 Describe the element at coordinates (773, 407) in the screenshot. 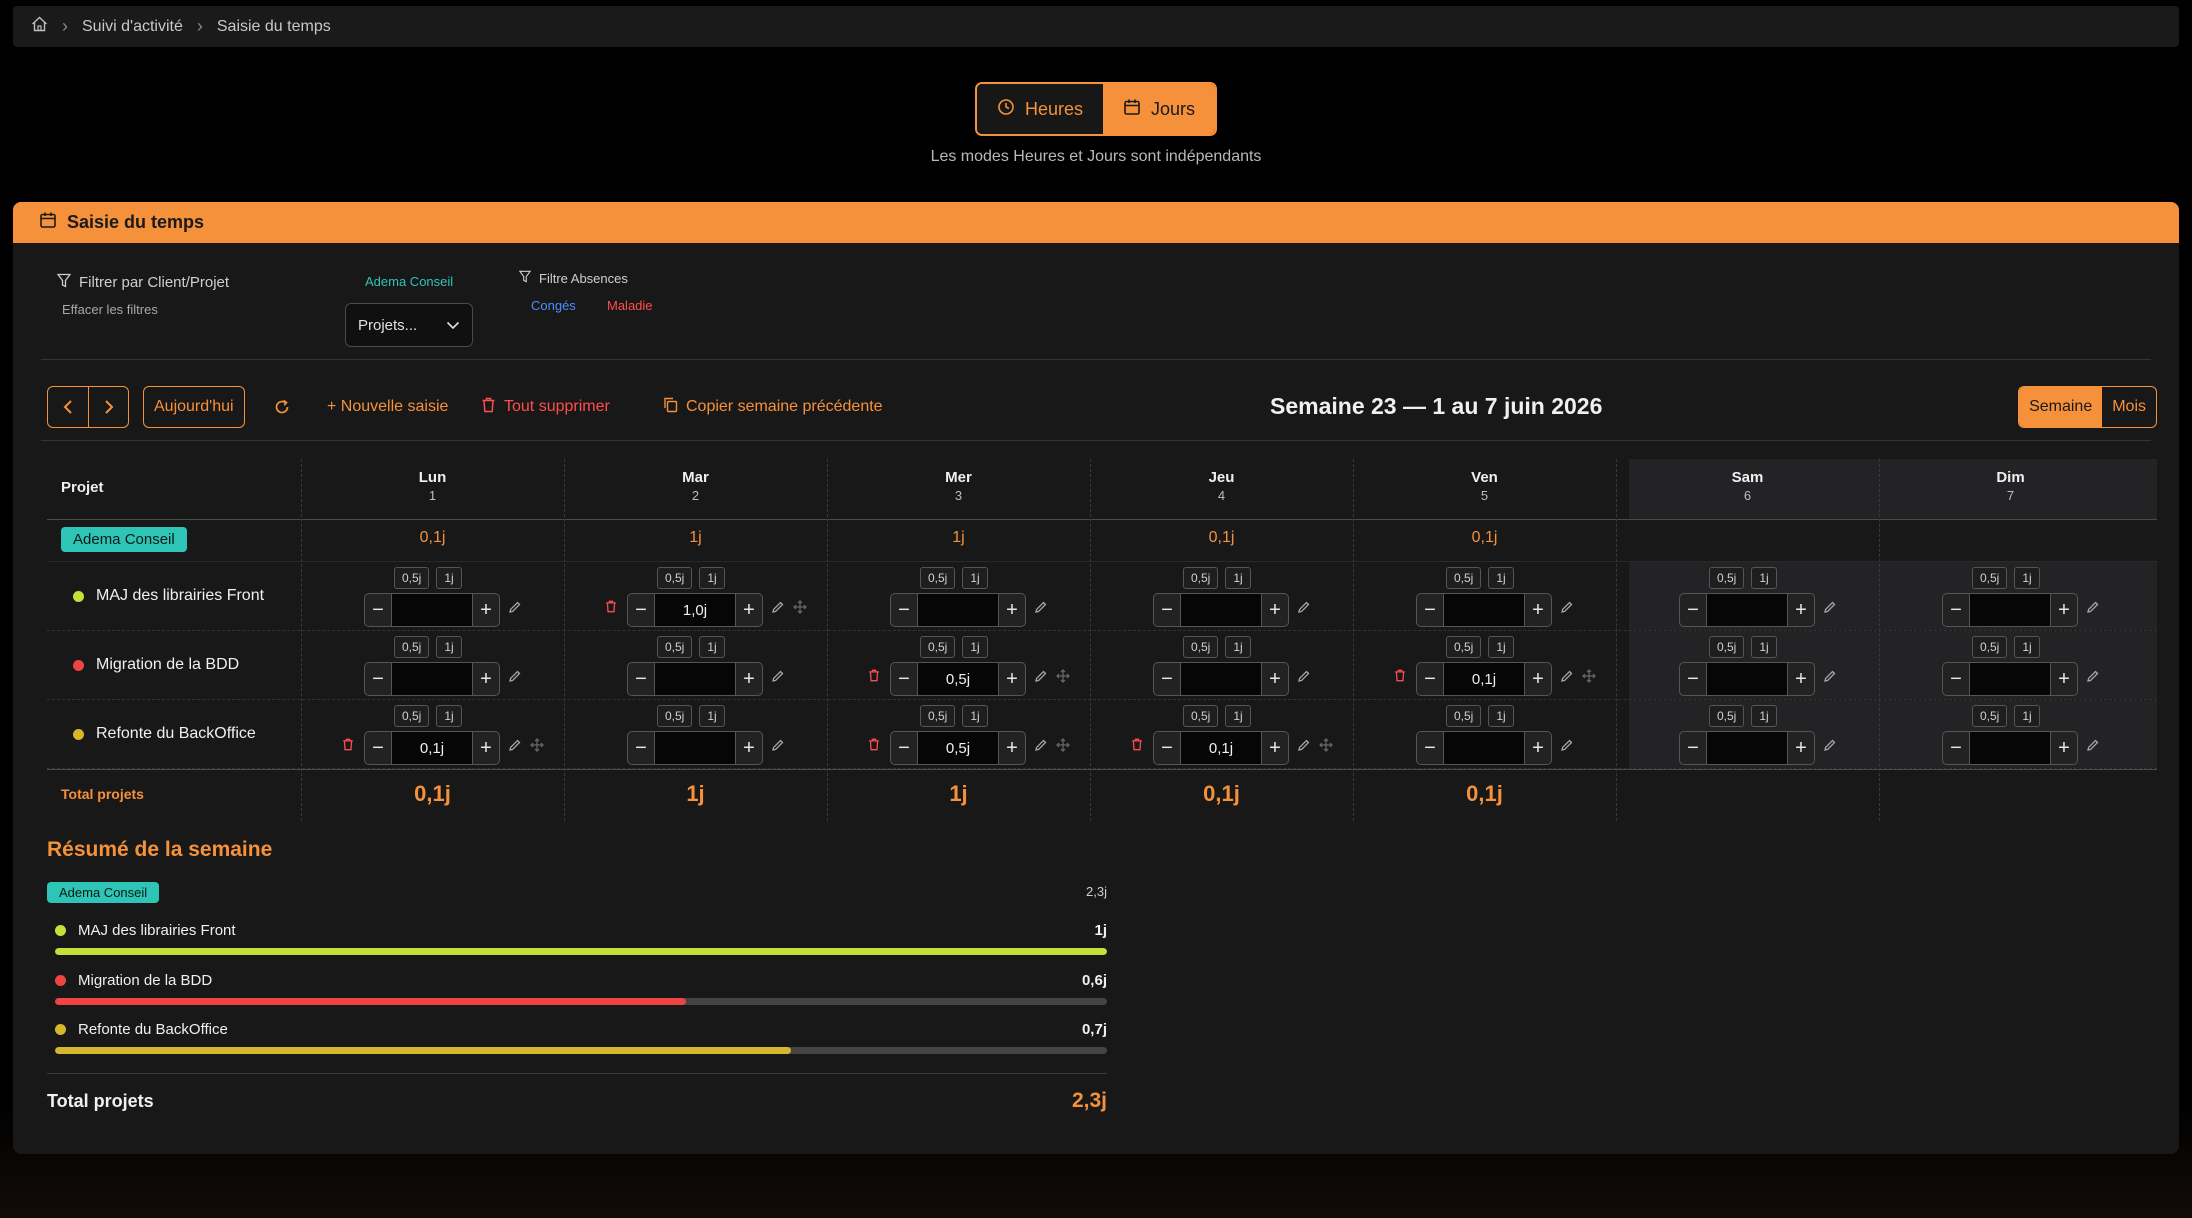

I see `copy-previous-week-button: Copier semaine précédente` at that location.